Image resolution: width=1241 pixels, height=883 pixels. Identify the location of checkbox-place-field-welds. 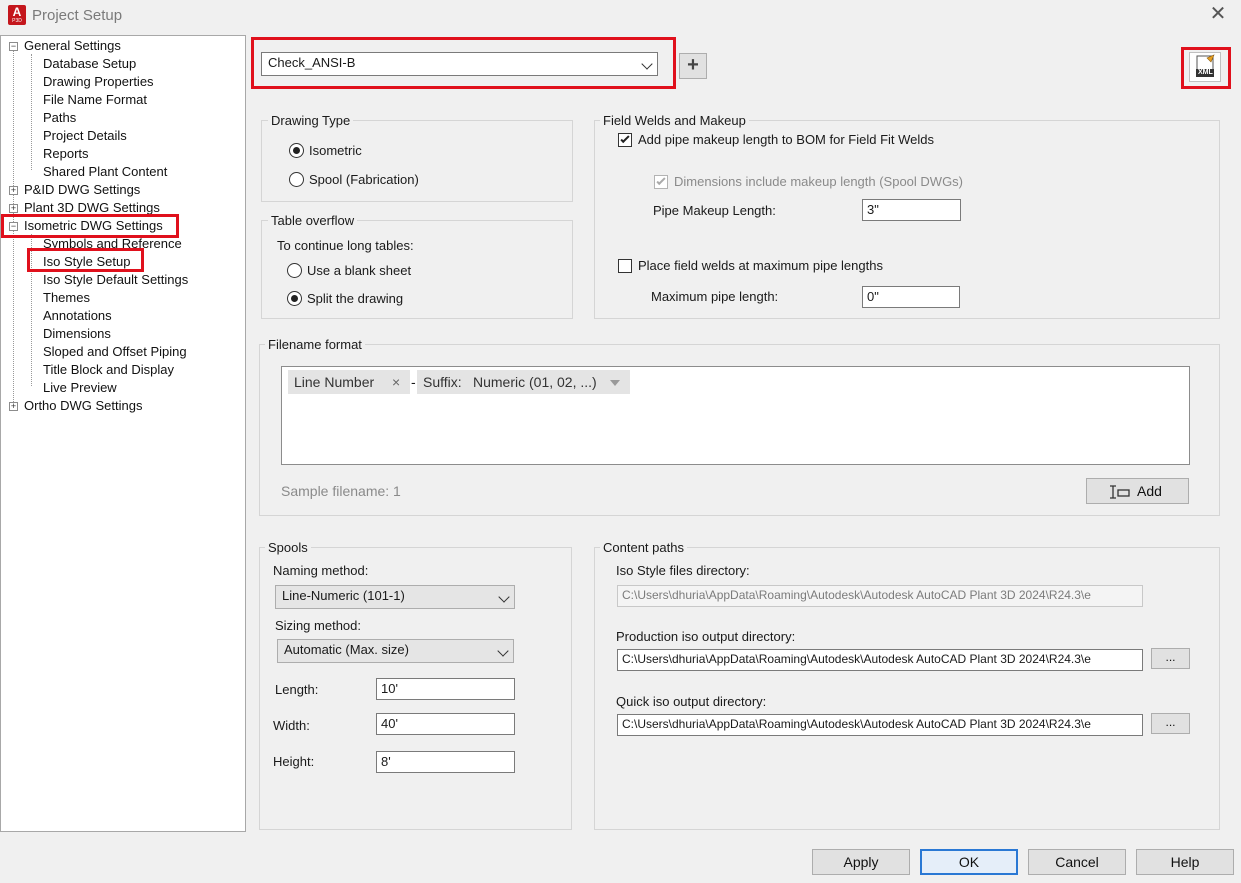
(625, 266).